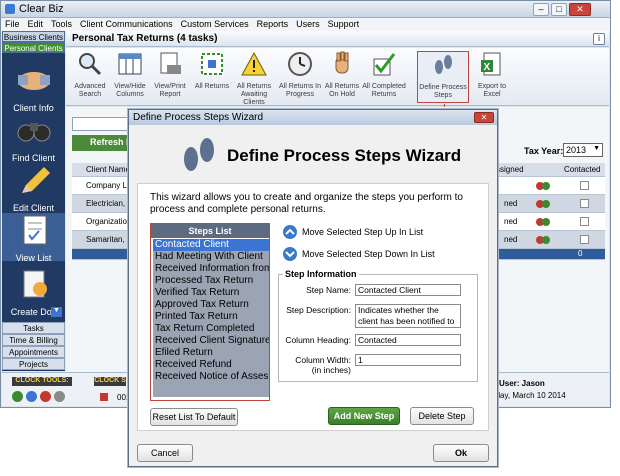  Describe the element at coordinates (384, 64) in the screenshot. I see `checkmark-icon` at that location.